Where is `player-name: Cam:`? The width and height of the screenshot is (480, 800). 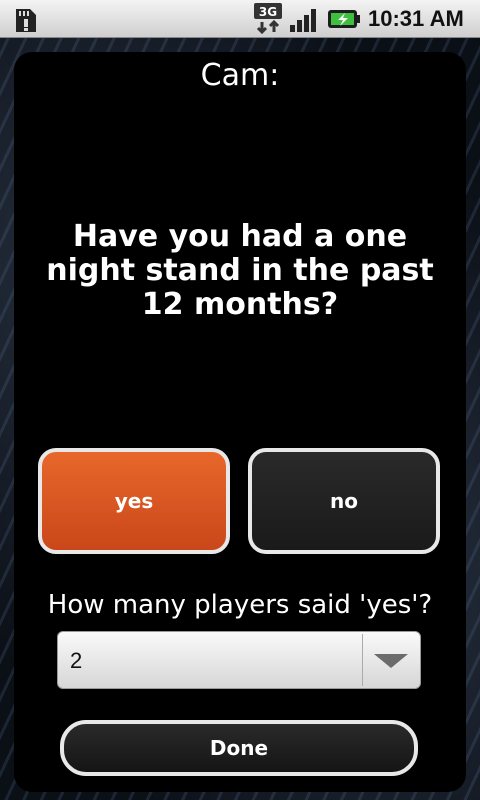
player-name: Cam: is located at coordinates (240, 75).